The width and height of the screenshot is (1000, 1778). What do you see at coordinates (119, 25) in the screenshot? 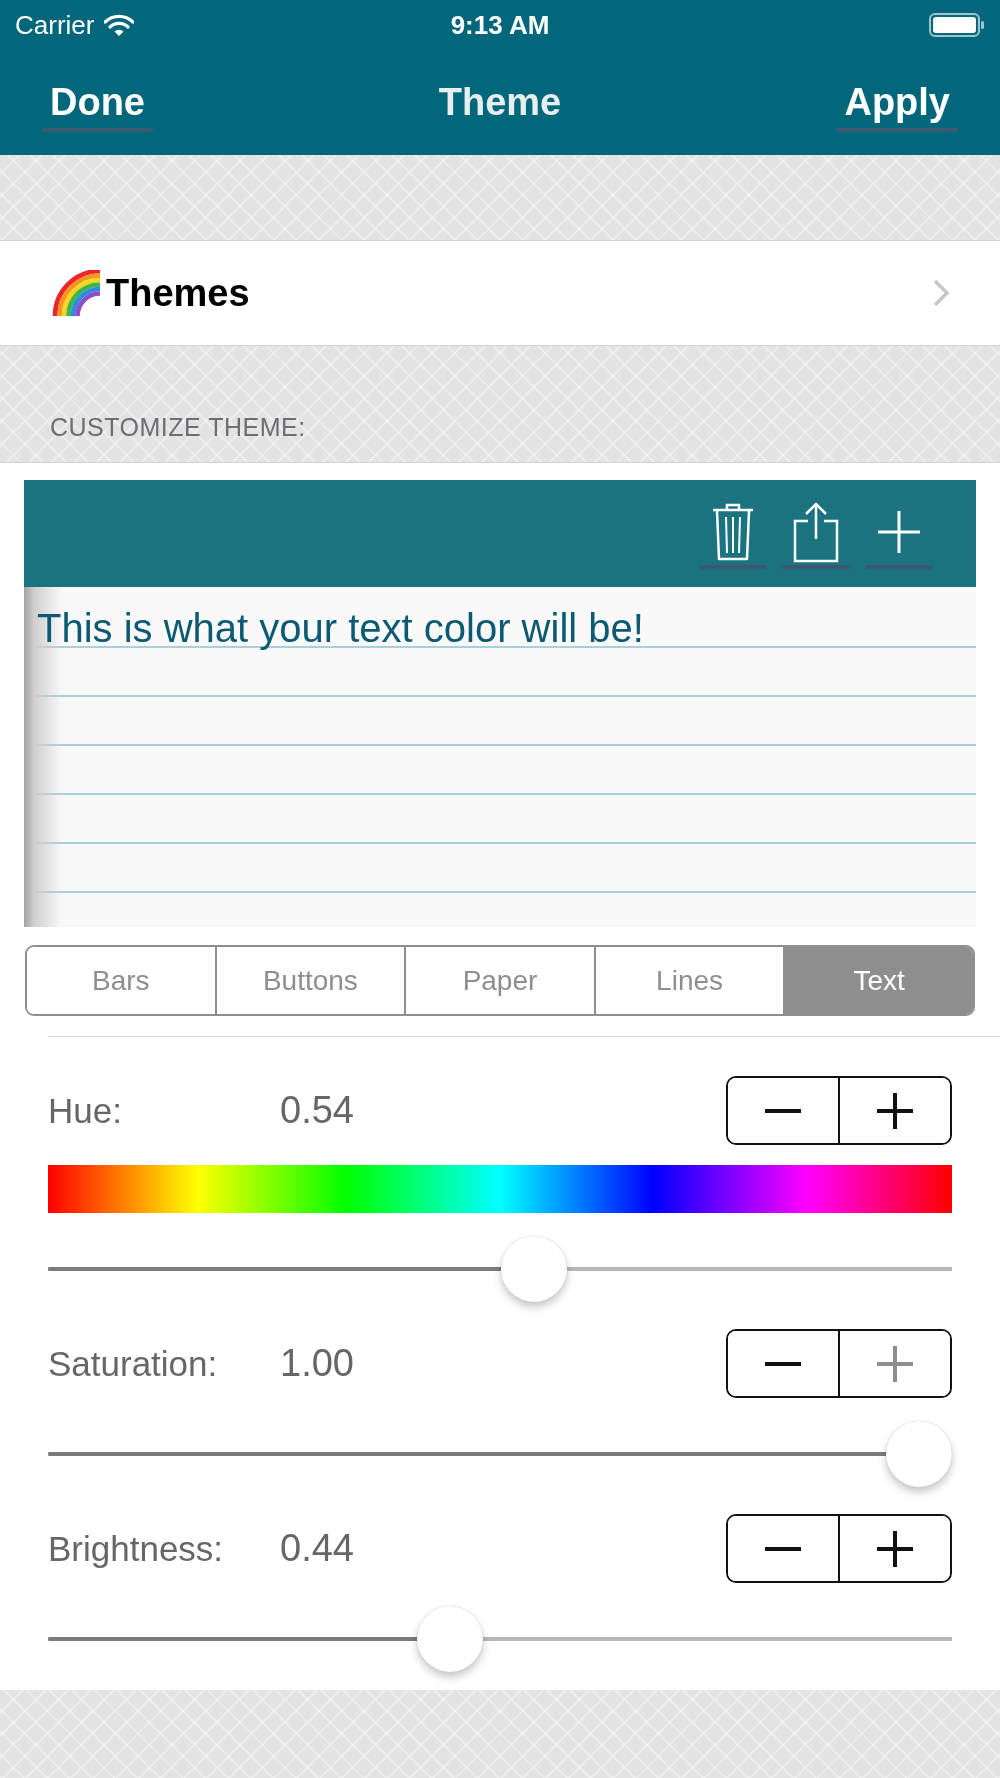
I see `wifi-icon` at bounding box center [119, 25].